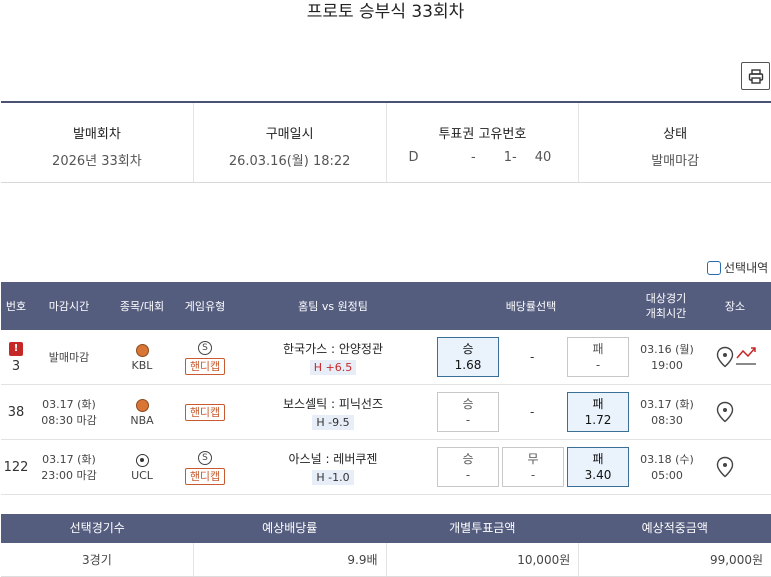  Describe the element at coordinates (333, 367) in the screenshot. I see `handicap-value: H +6.5` at that location.